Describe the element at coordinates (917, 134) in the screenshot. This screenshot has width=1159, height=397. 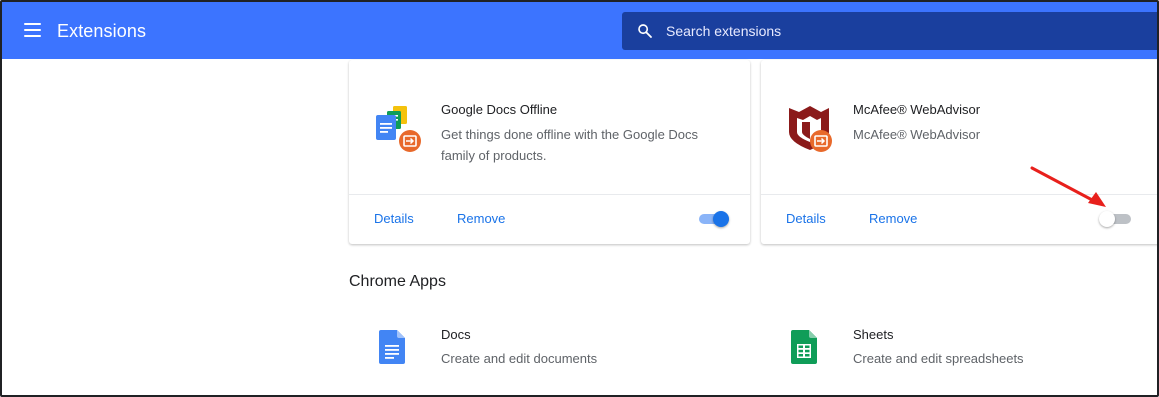
I see `extension-description: McAfee® WebAdvisor` at that location.